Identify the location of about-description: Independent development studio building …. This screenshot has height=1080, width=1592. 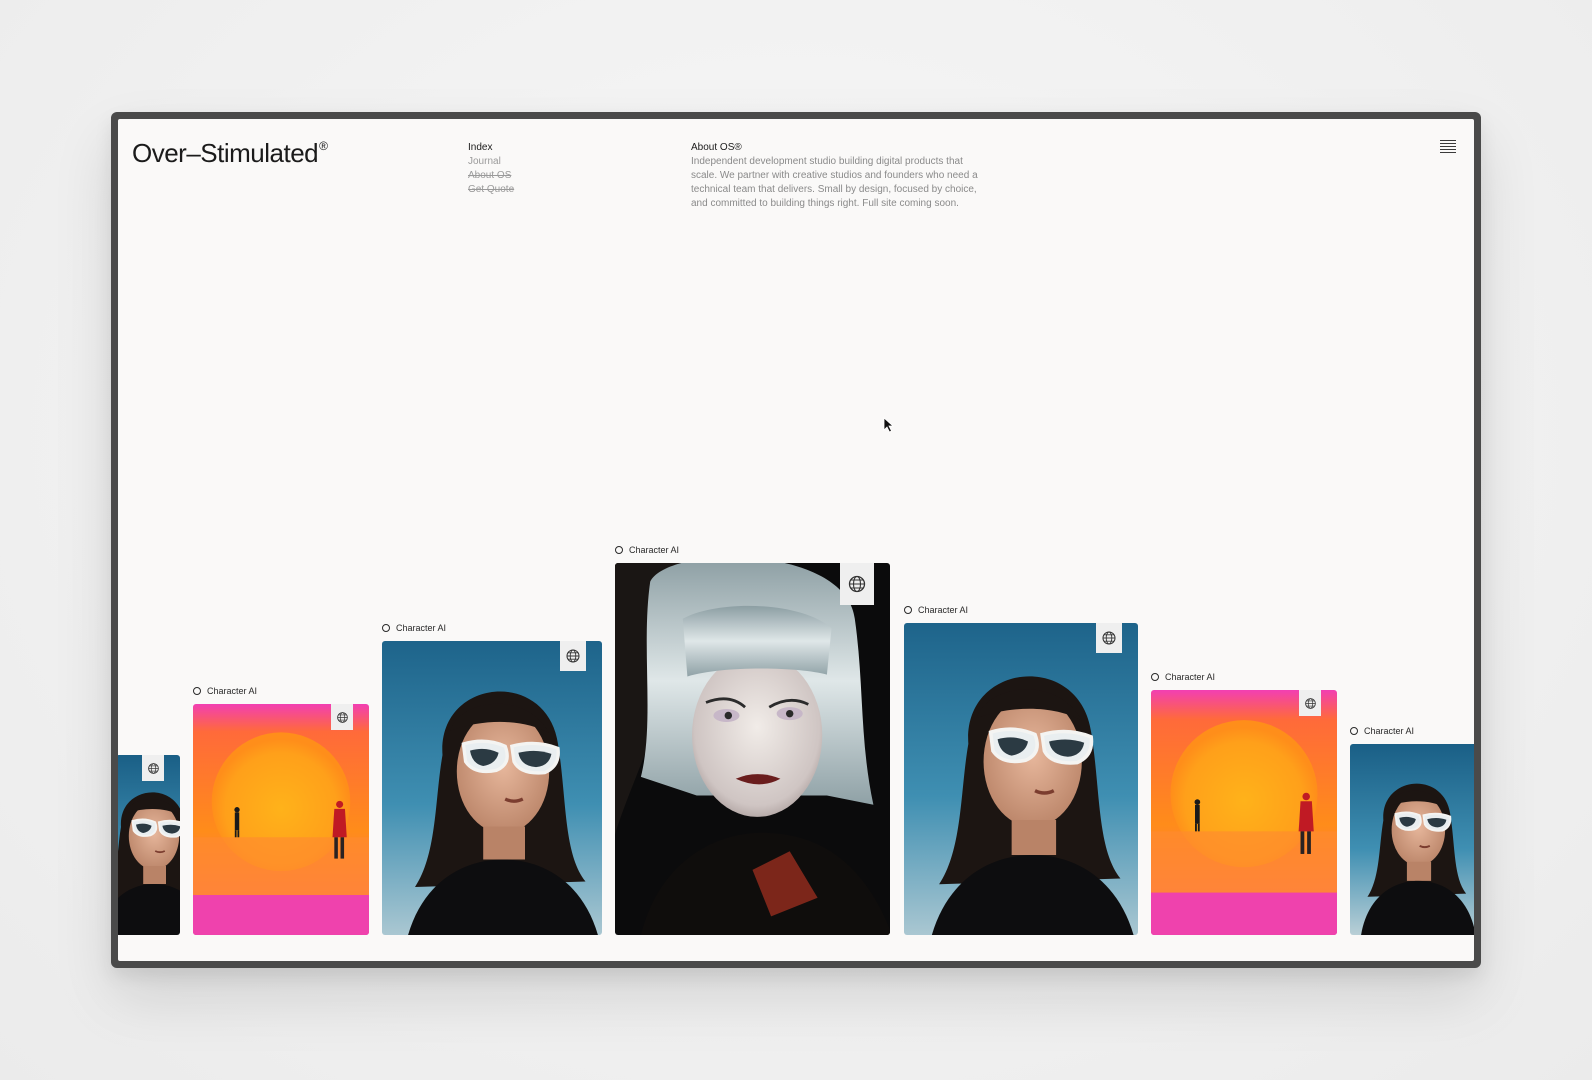
(834, 182).